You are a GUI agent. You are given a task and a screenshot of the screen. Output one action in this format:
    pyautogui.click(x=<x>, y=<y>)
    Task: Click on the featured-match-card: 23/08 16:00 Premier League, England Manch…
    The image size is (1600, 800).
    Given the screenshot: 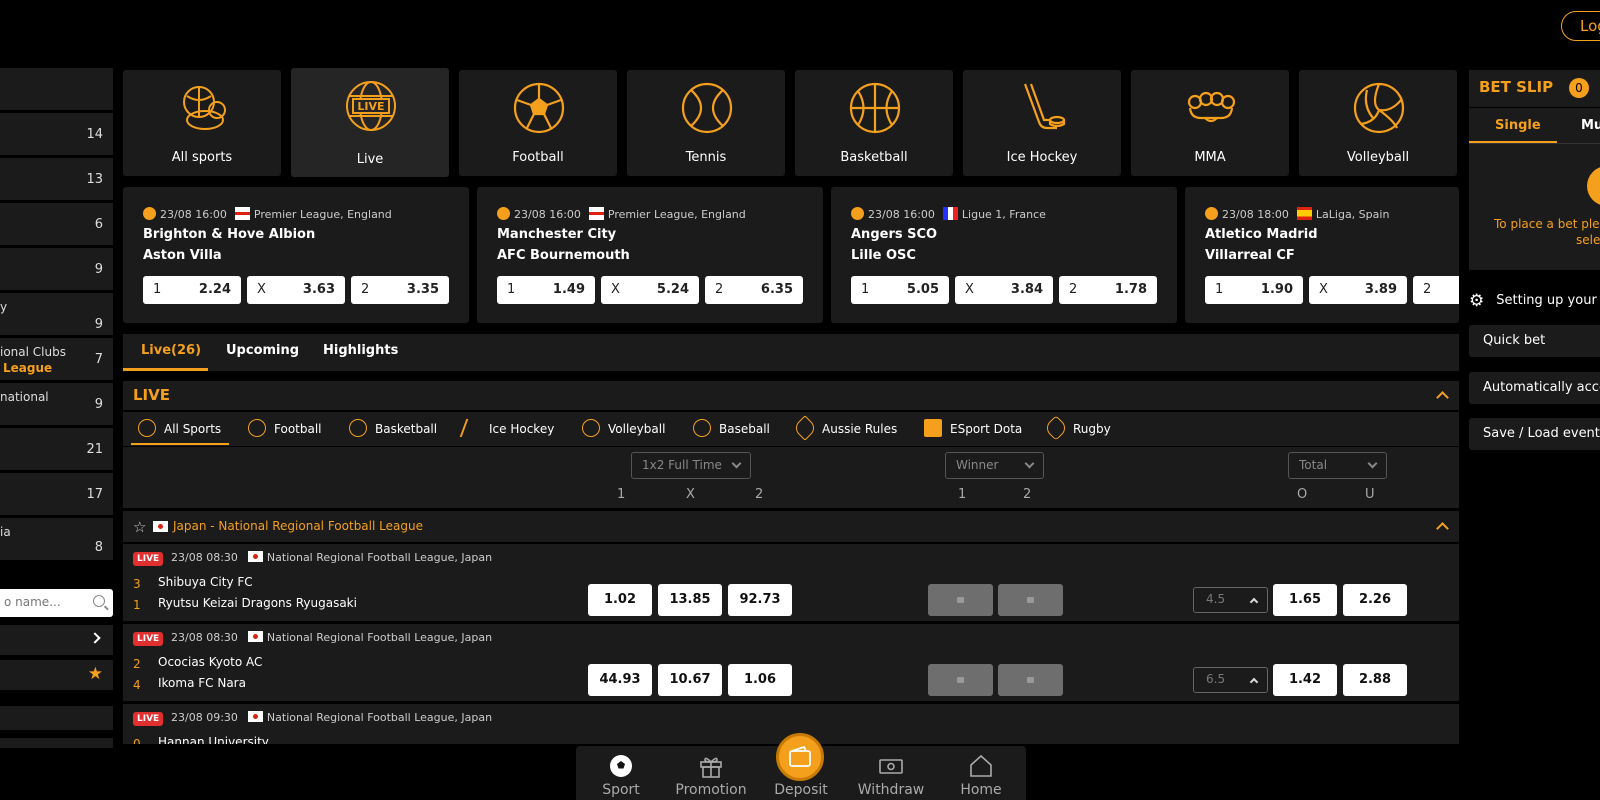 What is the action you would take?
    pyautogui.click(x=650, y=255)
    